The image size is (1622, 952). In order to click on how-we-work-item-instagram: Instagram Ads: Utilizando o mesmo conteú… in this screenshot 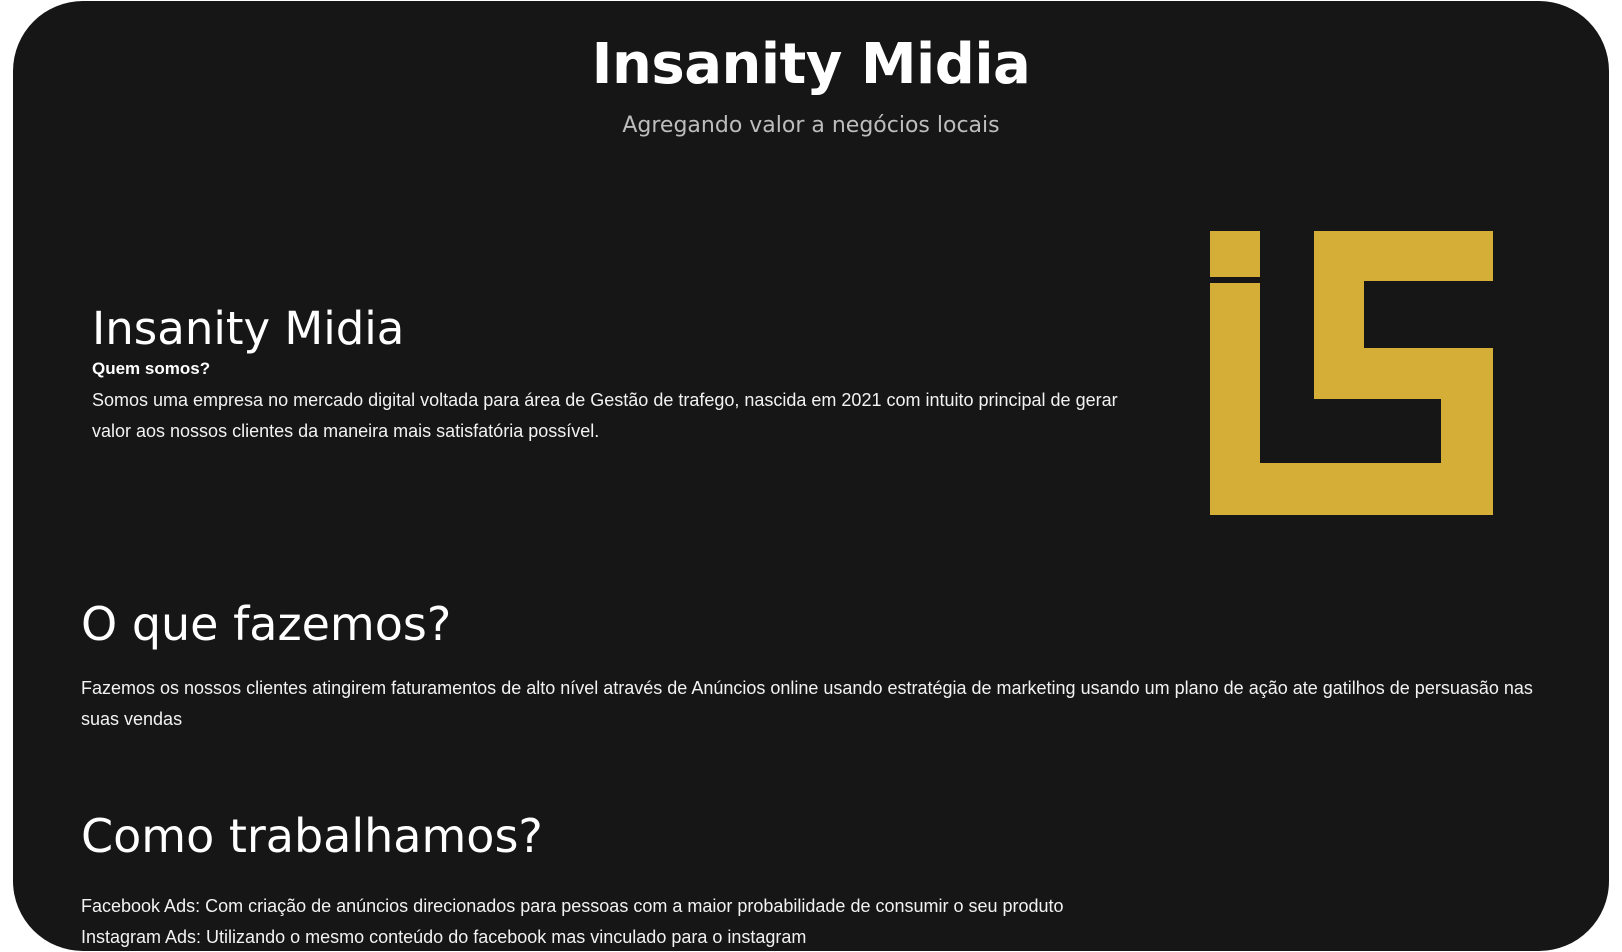, I will do `click(444, 937)`.